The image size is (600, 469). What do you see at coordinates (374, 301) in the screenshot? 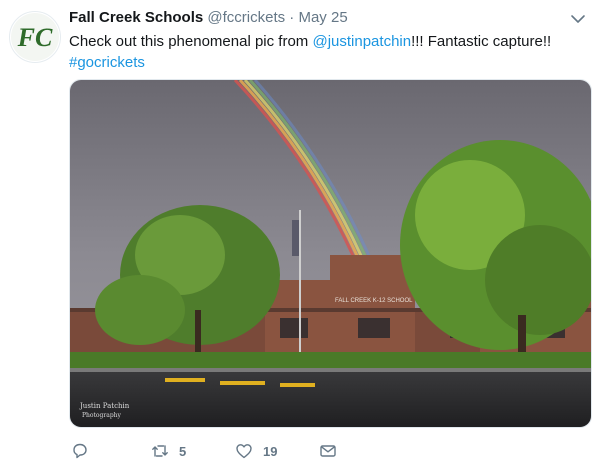
I see `building-sign: FALL CREEK K-12 SCHOOL` at bounding box center [374, 301].